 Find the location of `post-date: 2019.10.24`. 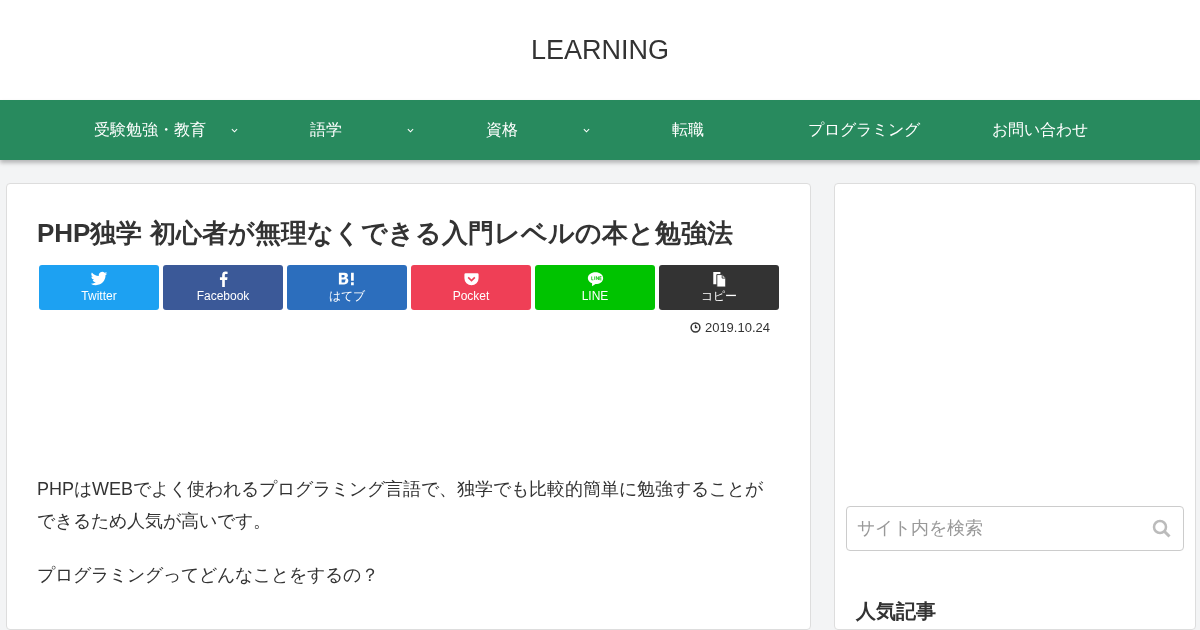

post-date: 2019.10.24 is located at coordinates (737, 328).